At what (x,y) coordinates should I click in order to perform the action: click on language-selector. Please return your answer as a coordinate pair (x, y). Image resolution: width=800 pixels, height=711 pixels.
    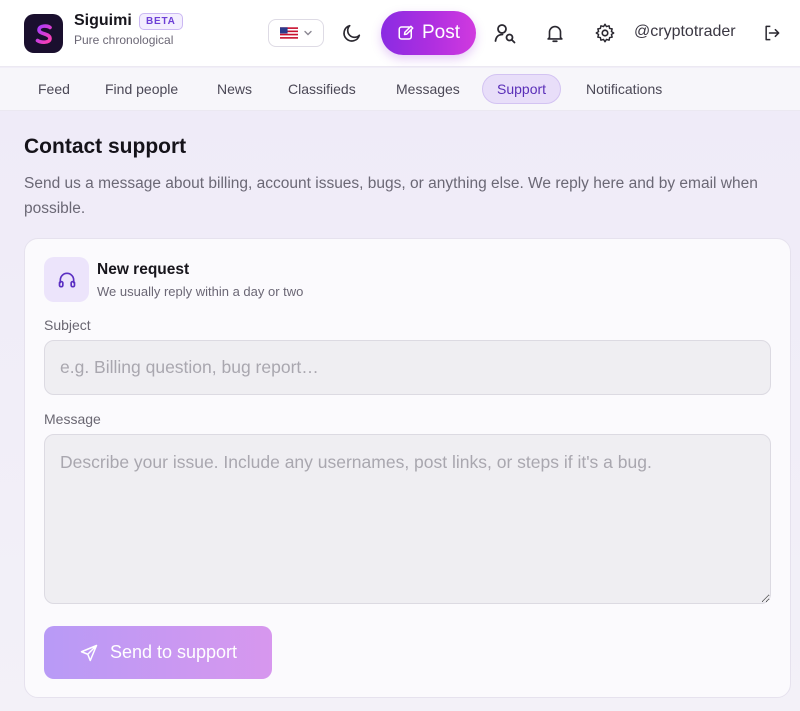
    Looking at the image, I should click on (296, 33).